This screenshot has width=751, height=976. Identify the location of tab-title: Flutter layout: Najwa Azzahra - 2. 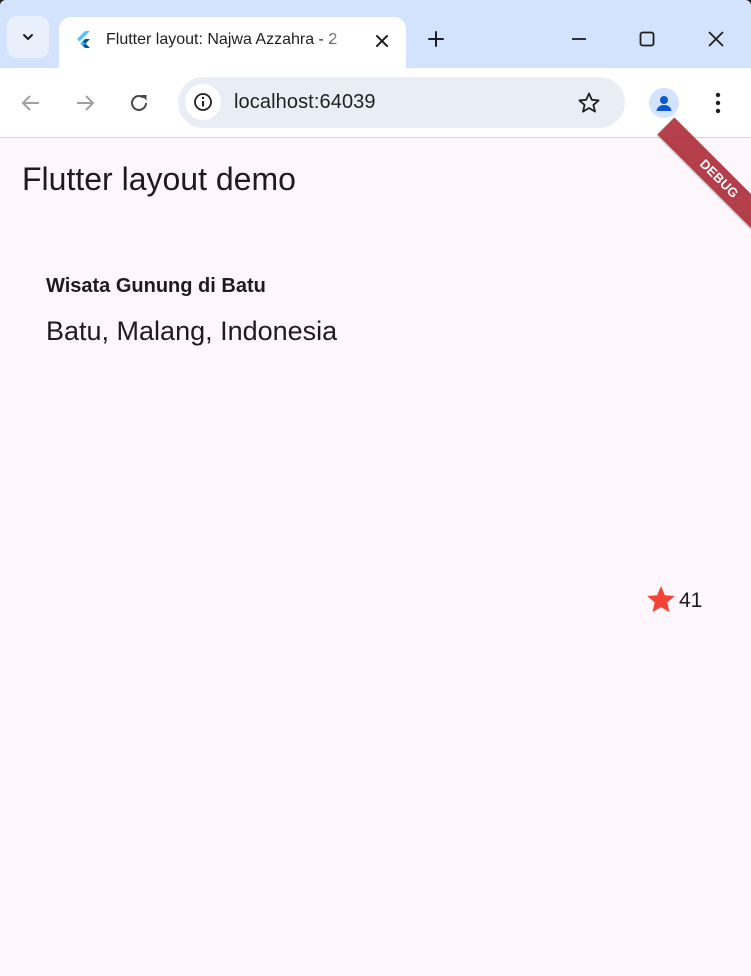
(222, 39).